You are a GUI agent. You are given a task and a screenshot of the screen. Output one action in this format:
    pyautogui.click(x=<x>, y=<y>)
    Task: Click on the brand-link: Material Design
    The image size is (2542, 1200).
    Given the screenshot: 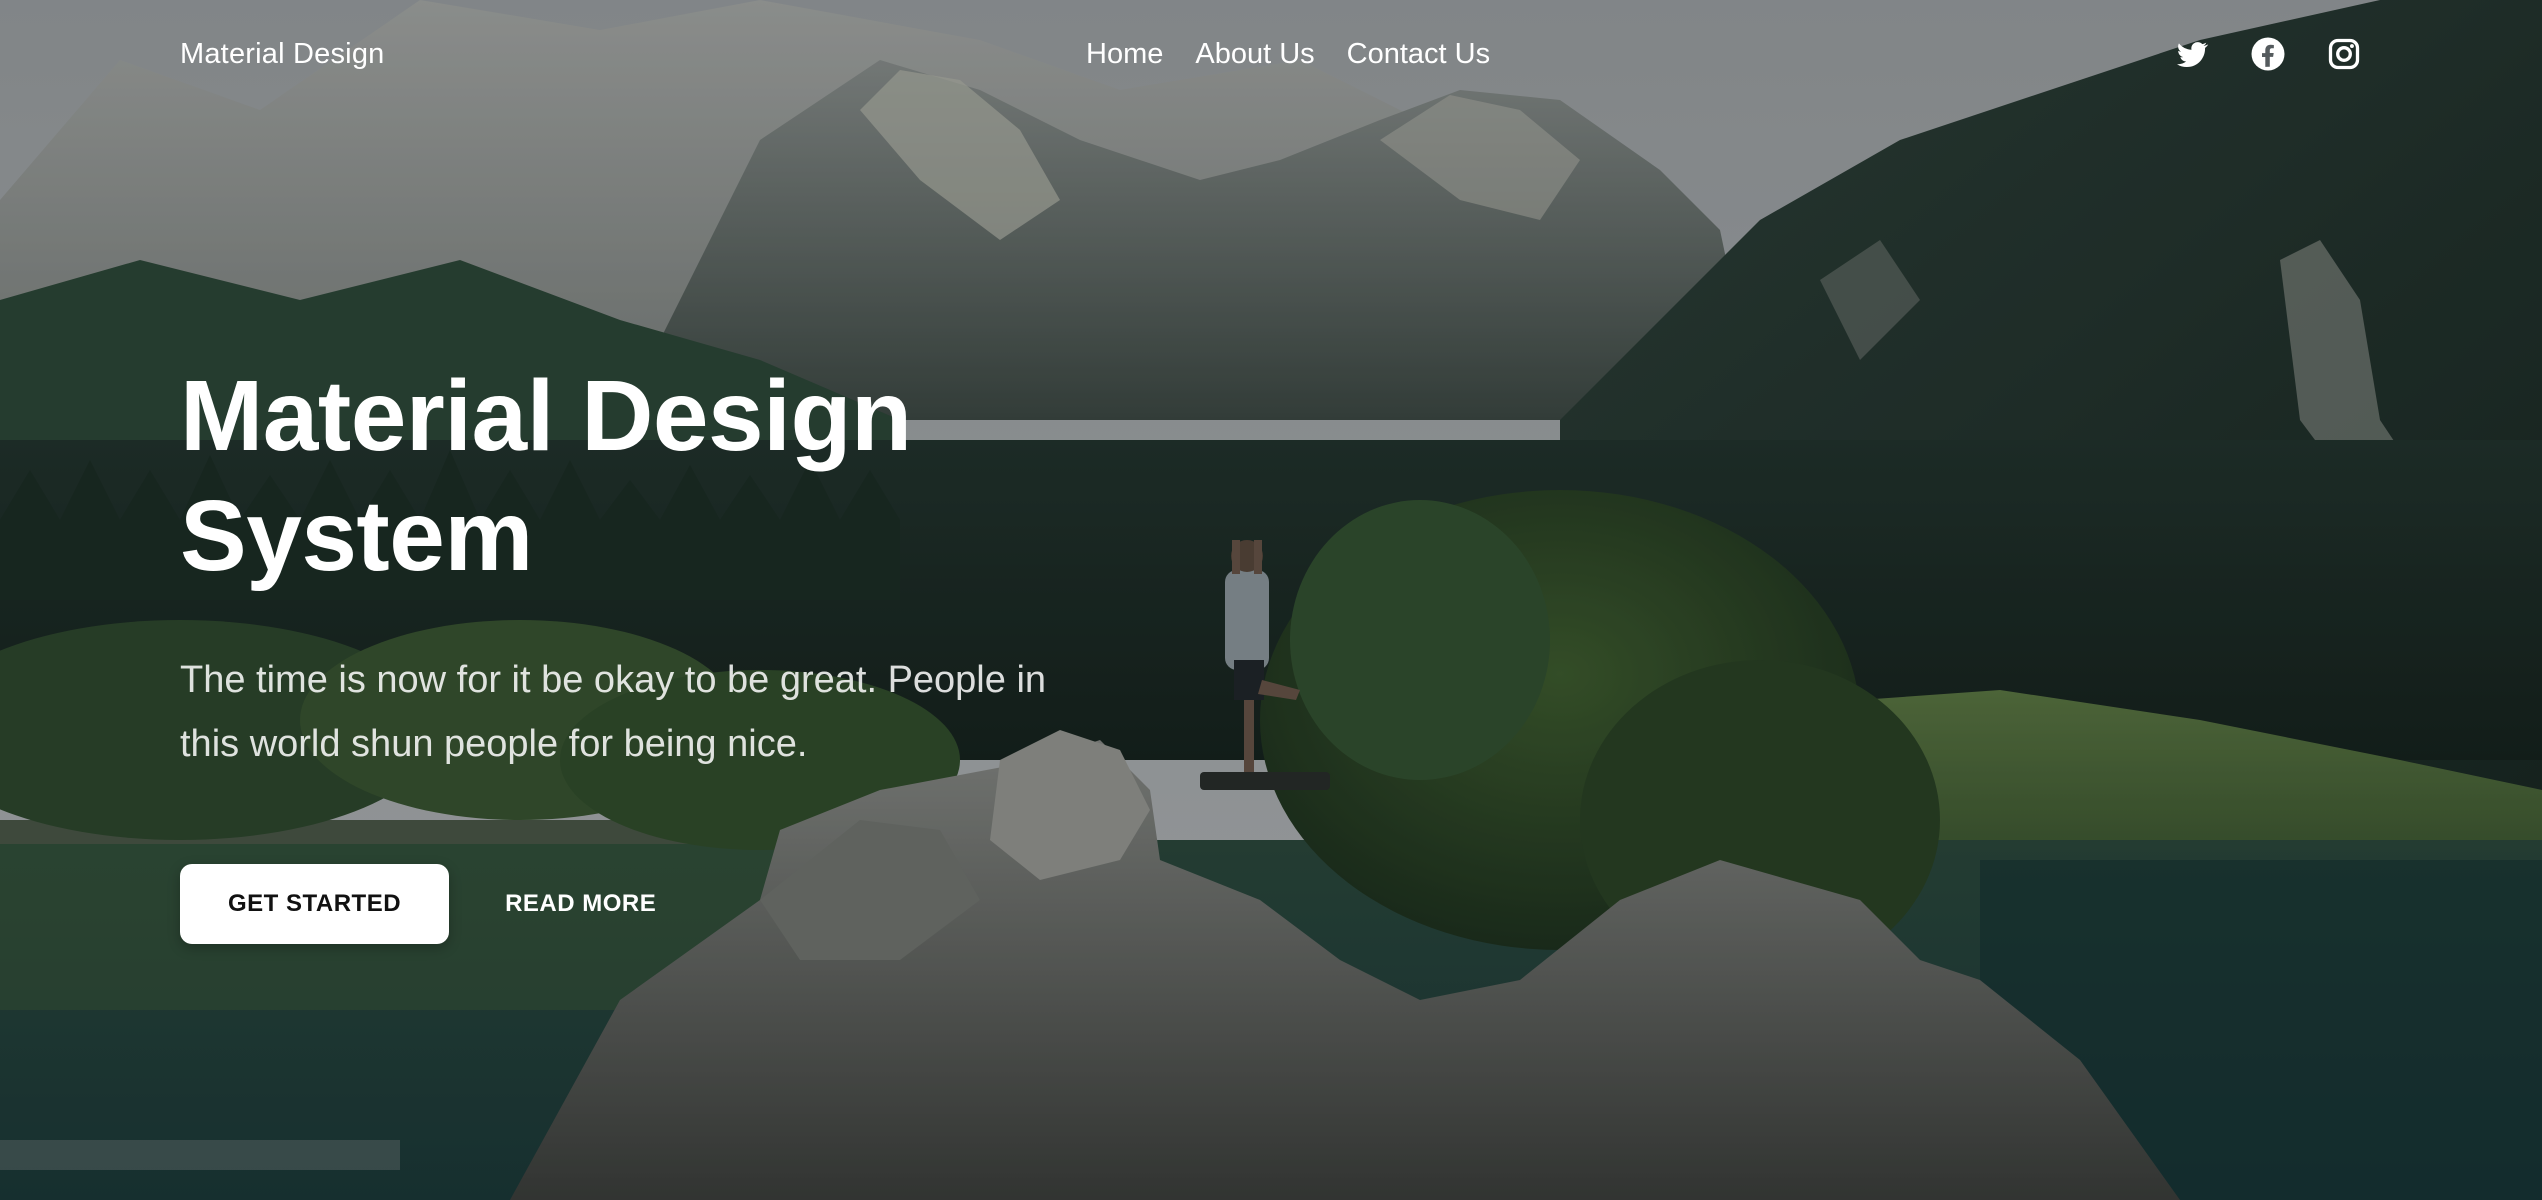 What is the action you would take?
    pyautogui.click(x=282, y=54)
    